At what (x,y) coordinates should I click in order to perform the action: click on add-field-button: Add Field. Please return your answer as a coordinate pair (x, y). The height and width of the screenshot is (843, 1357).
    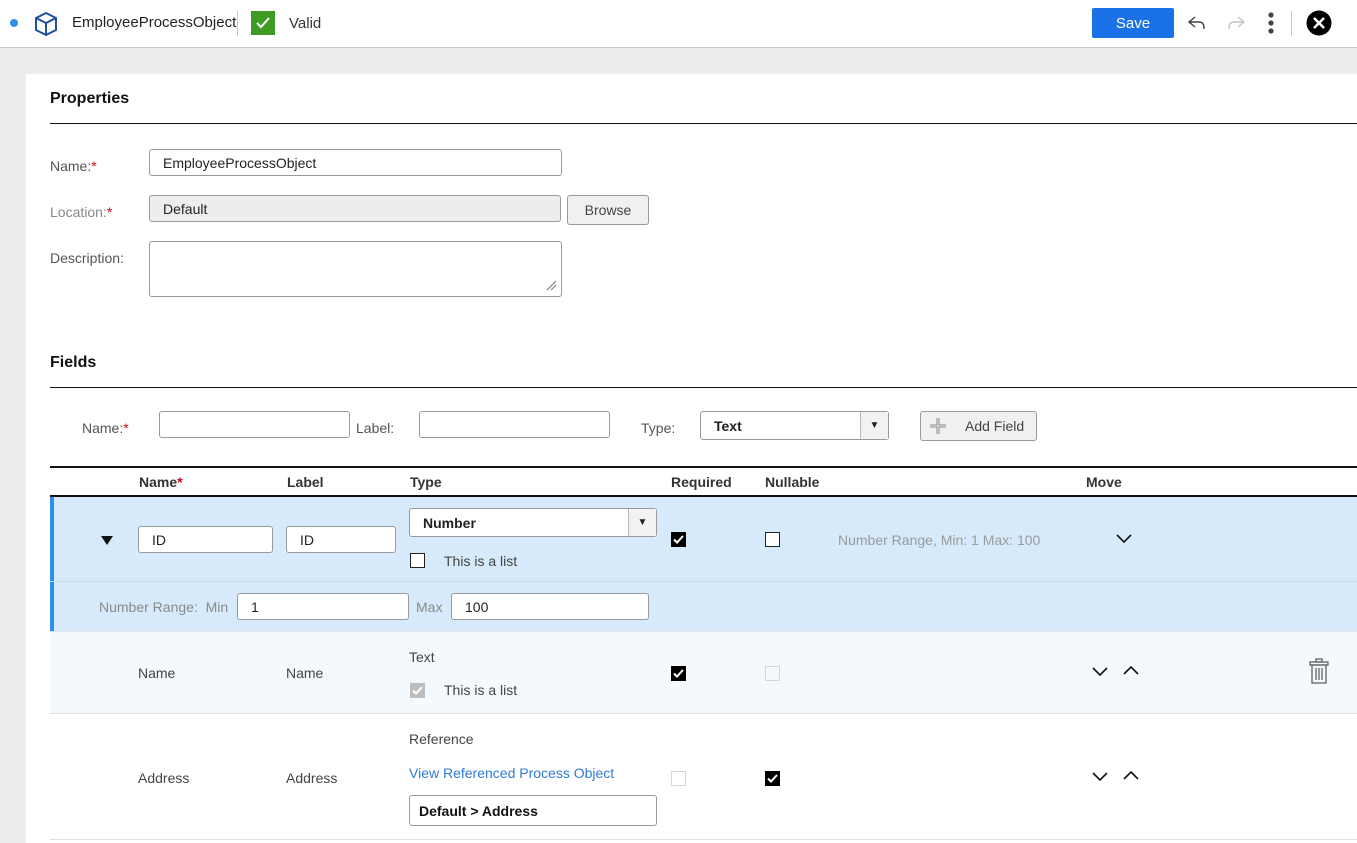
    Looking at the image, I should click on (978, 426).